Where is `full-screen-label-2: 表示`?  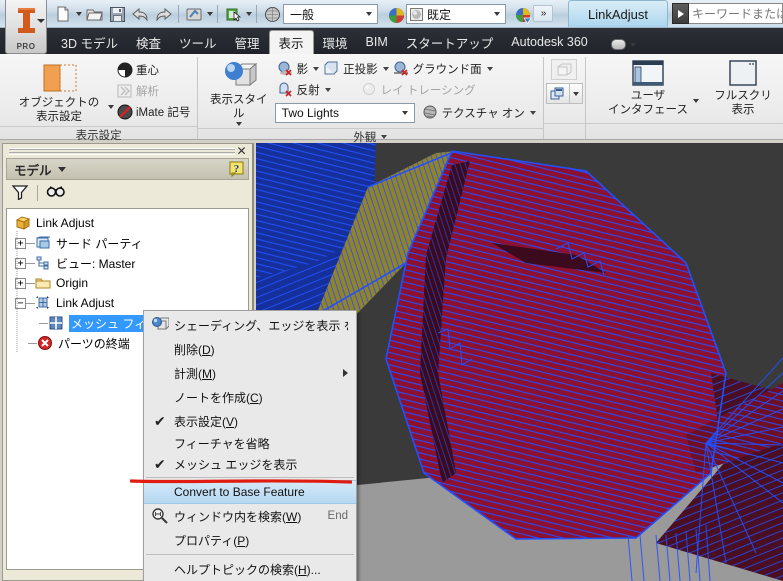
full-screen-label-2: 表示 is located at coordinates (743, 110).